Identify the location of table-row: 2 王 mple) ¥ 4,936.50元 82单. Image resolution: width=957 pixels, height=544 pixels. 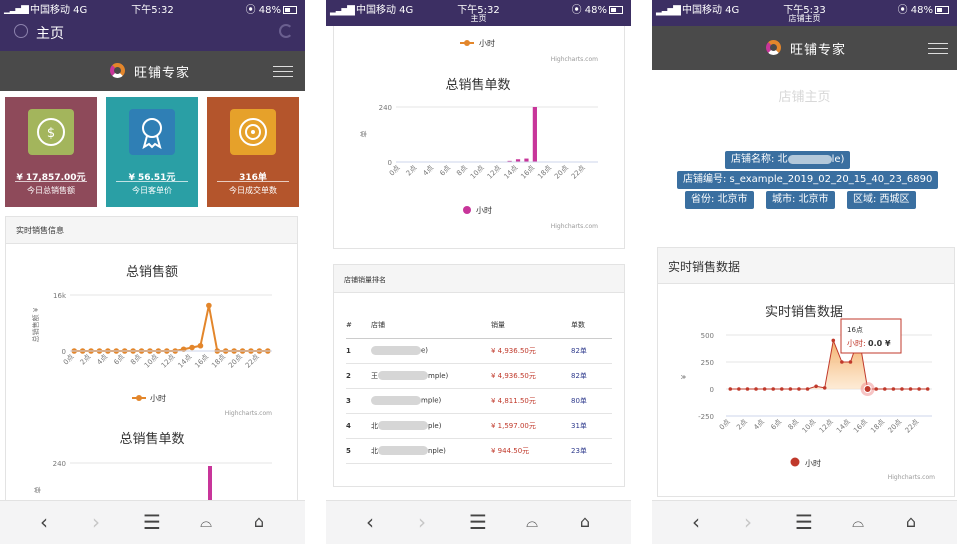
(479, 376).